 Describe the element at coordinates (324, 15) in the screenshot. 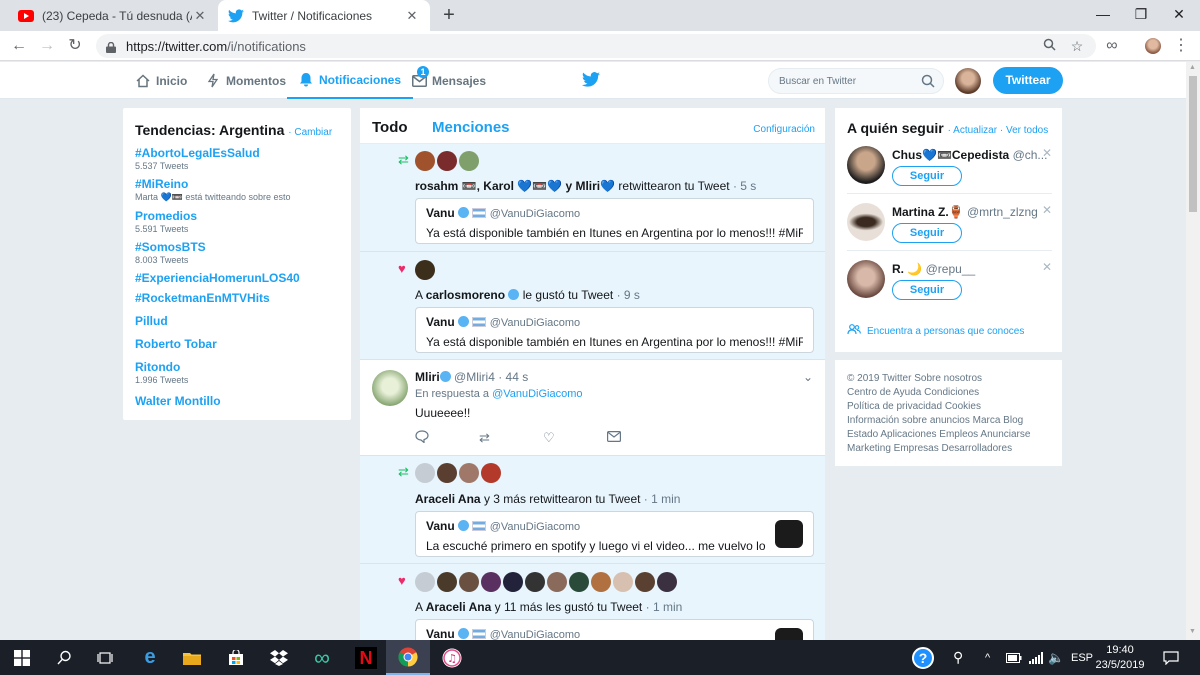

I see `tab-twitter-notifications: Twitter / Notificaciones ✕` at that location.